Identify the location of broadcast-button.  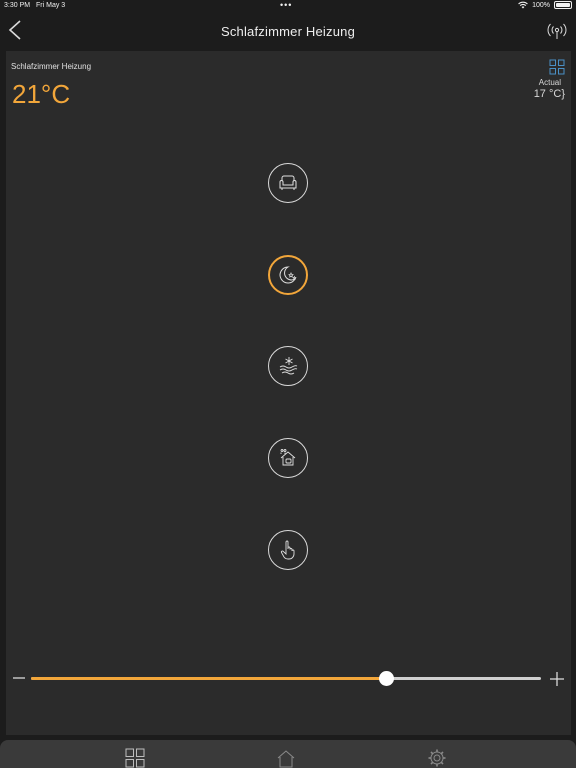
(557, 31).